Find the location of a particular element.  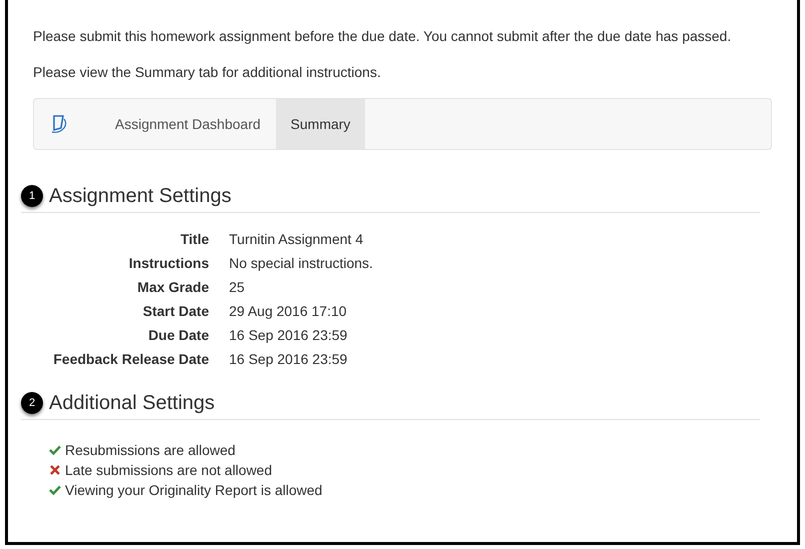

field-value: Turnitin Assignment 4 is located at coordinates (296, 239).